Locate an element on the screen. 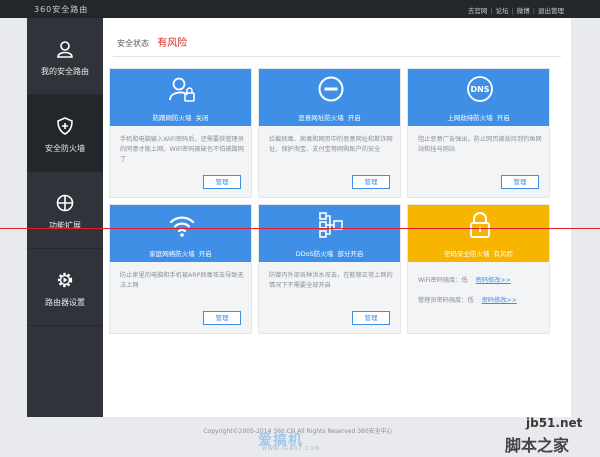 This screenshot has height=457, width=600. card-description: 防止家里的电脑和手机被ARP病毒攻击导致无法上网 is located at coordinates (182, 280).